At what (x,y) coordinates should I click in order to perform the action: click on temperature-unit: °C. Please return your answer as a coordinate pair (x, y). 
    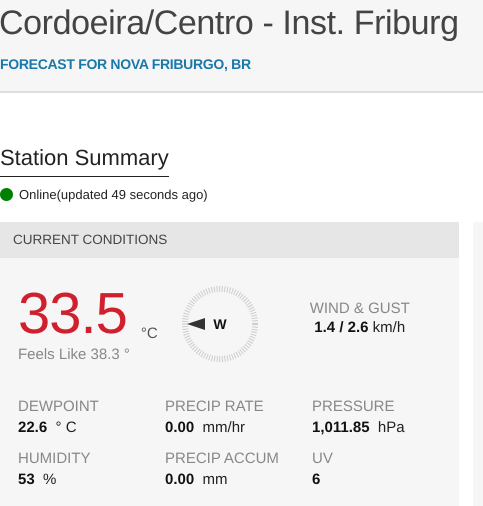
    Looking at the image, I should click on (149, 333).